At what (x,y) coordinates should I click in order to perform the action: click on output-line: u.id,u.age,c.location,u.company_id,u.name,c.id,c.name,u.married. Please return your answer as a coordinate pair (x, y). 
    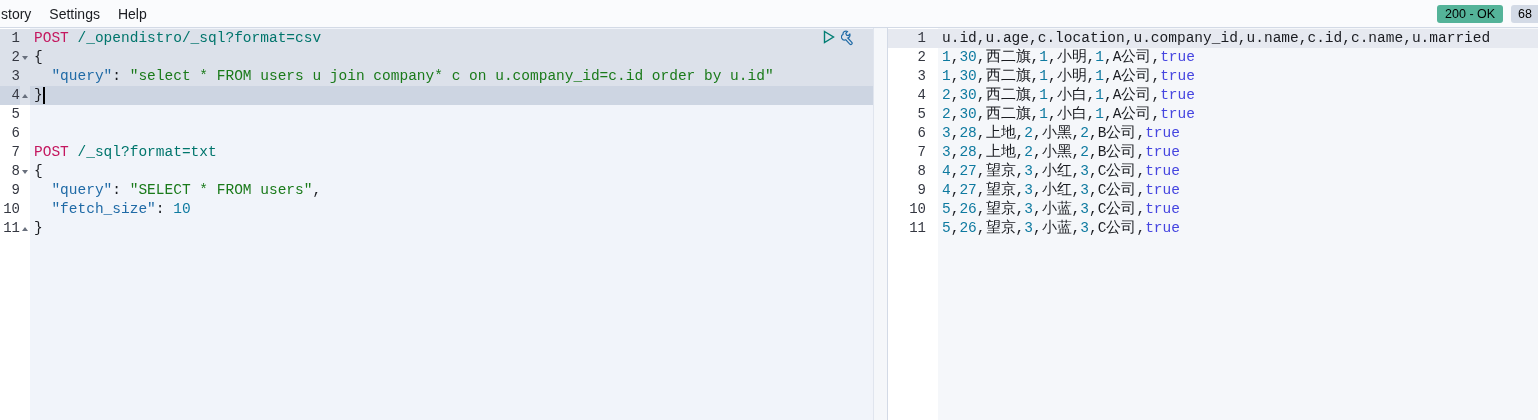
    Looking at the image, I should click on (1216, 38).